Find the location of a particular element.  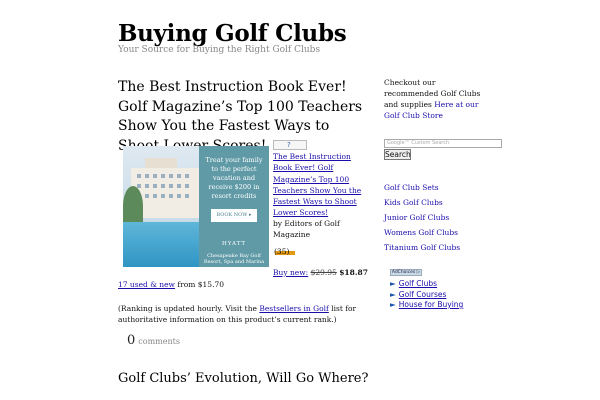

product-image: ? is located at coordinates (290, 145).